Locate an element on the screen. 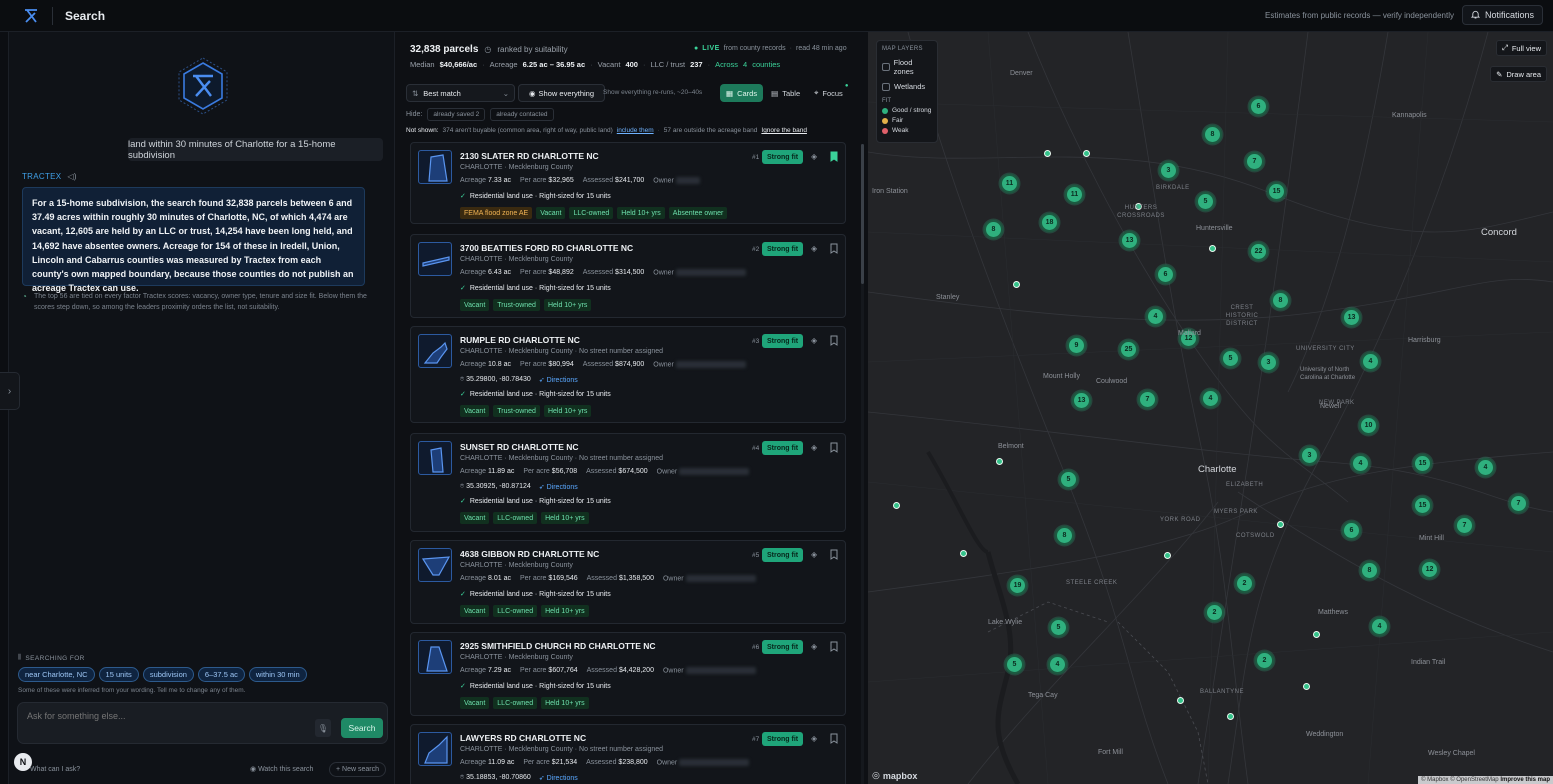 This screenshot has height=784, width=1553. mapbox-logo: ◎ mapbox is located at coordinates (894, 775).